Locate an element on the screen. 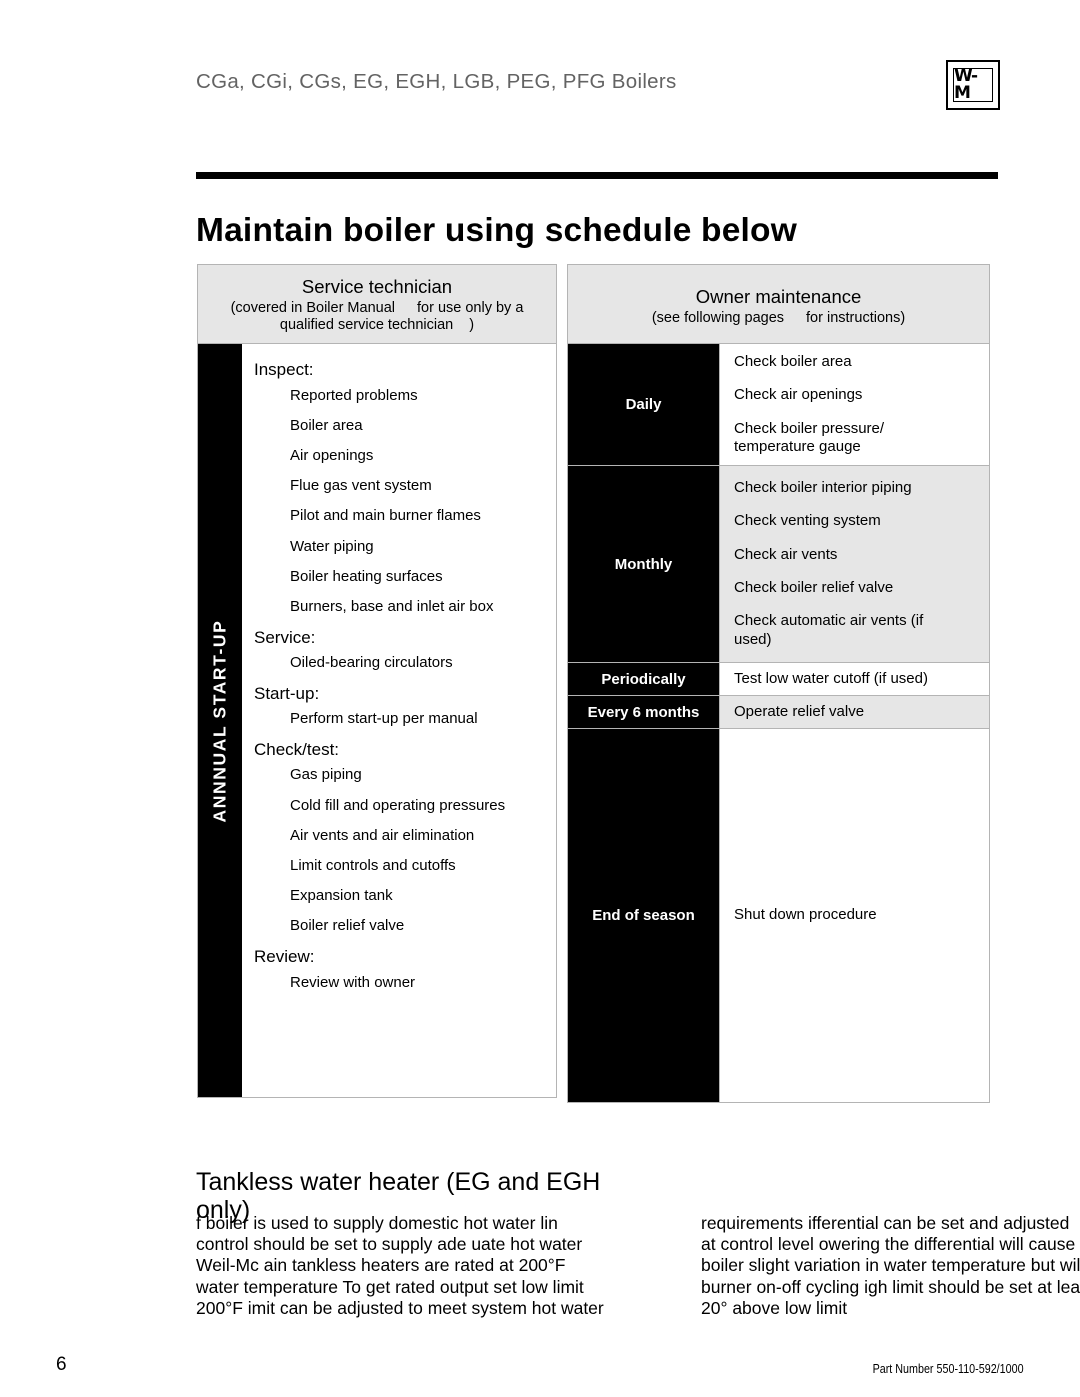 The width and height of the screenshot is (1080, 1397). service-subtitle-part-2: for use only by a is located at coordinates (470, 307).